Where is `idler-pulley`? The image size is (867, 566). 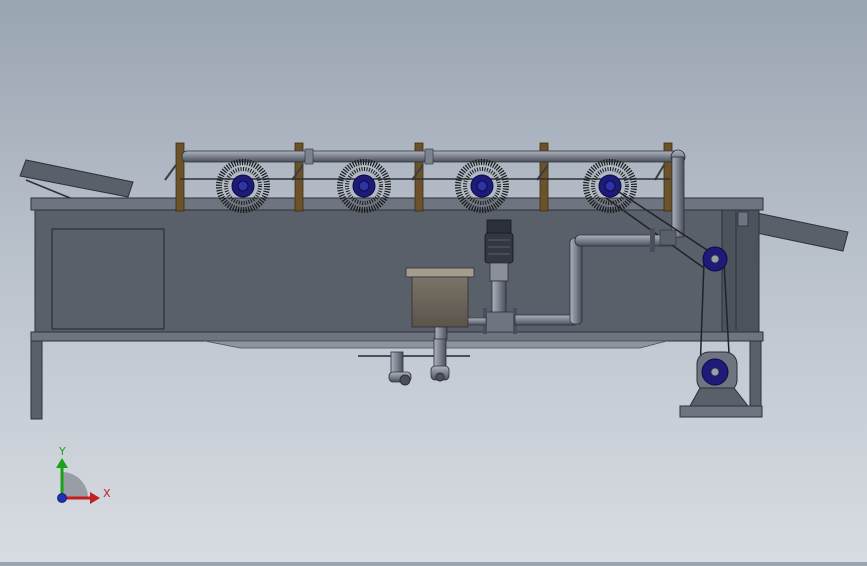 idler-pulley is located at coordinates (715, 259).